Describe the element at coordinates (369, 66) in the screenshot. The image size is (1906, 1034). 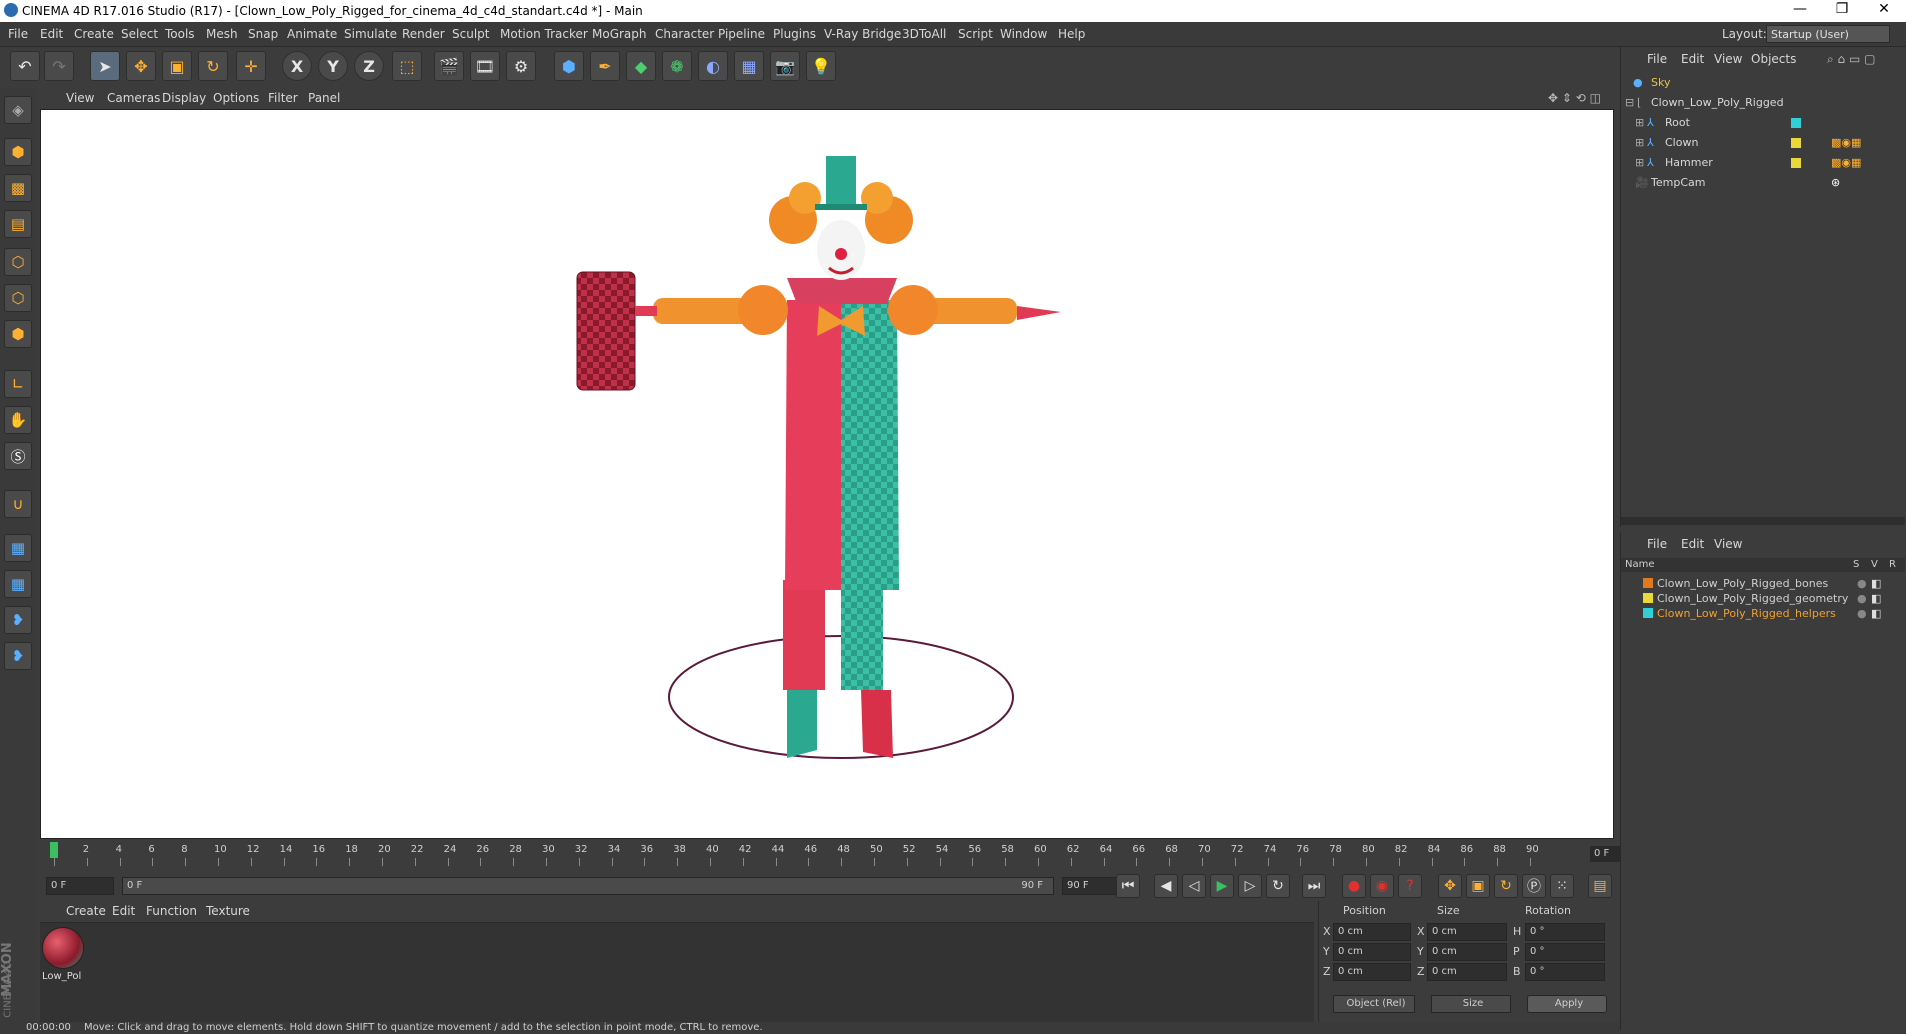
I see `z-axis-icon: Z` at that location.